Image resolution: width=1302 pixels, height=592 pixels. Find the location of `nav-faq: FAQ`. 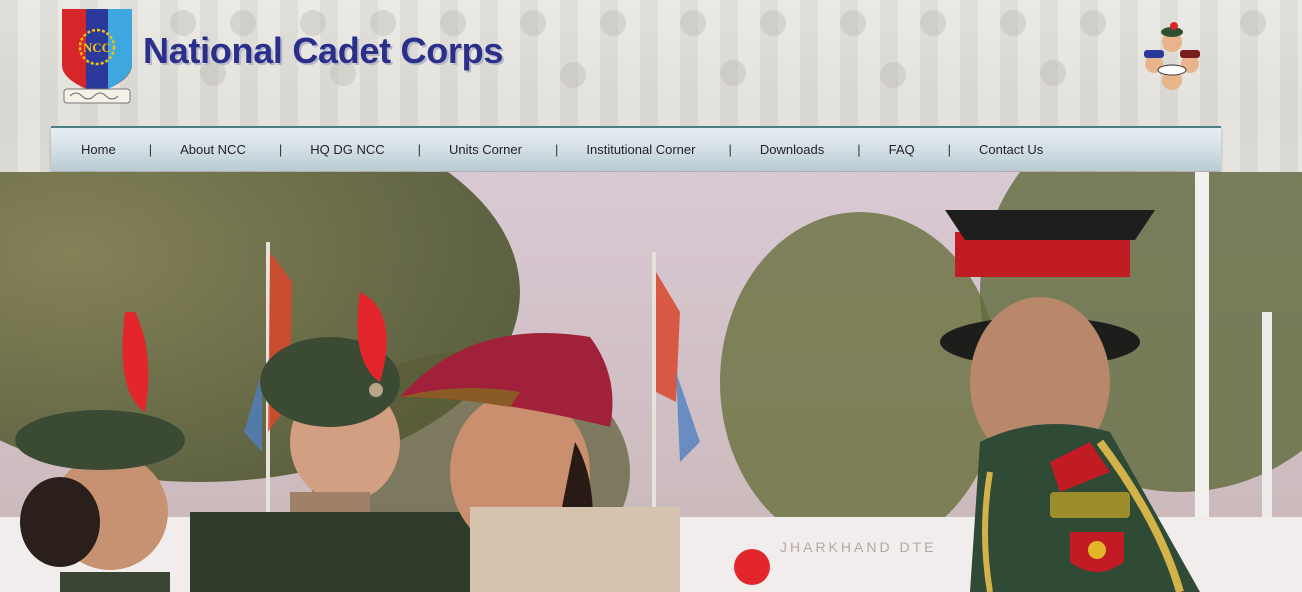

nav-faq: FAQ is located at coordinates (902, 149).